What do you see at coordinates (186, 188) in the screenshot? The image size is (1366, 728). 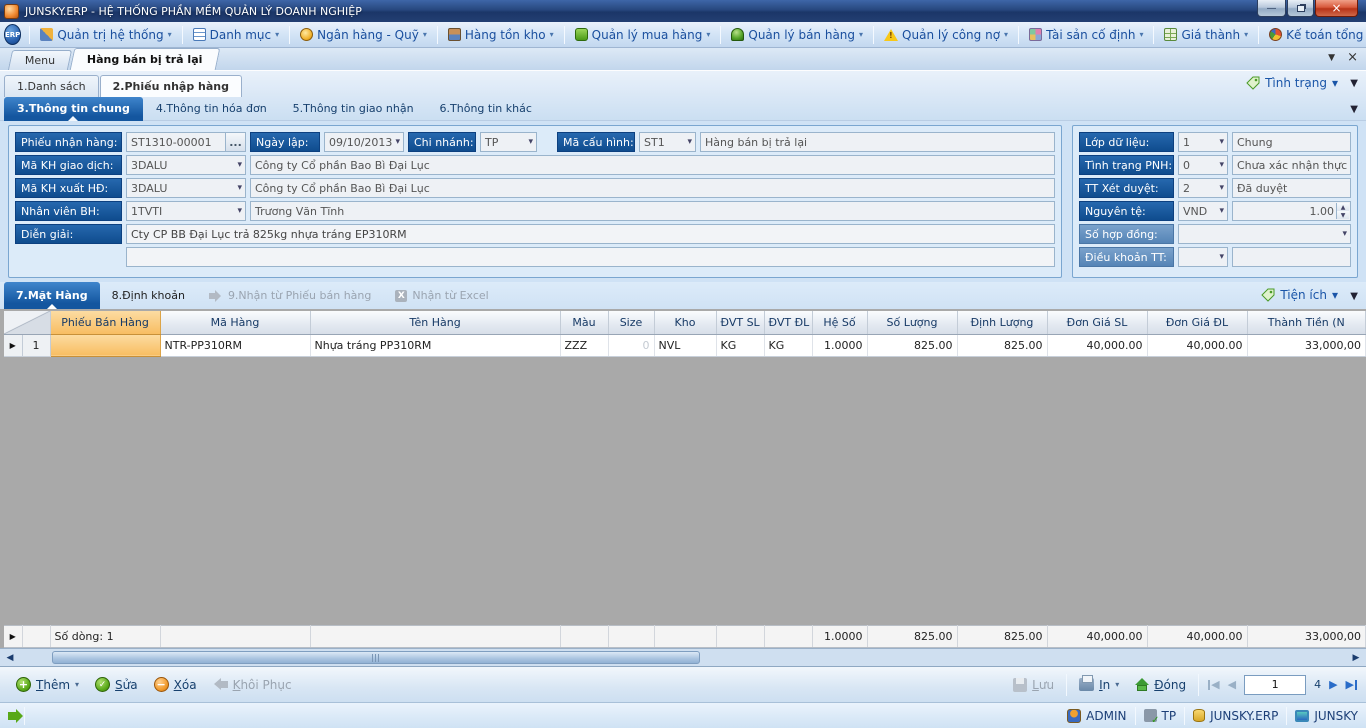 I see `invoice-customer-combo: 3DALU ▾` at bounding box center [186, 188].